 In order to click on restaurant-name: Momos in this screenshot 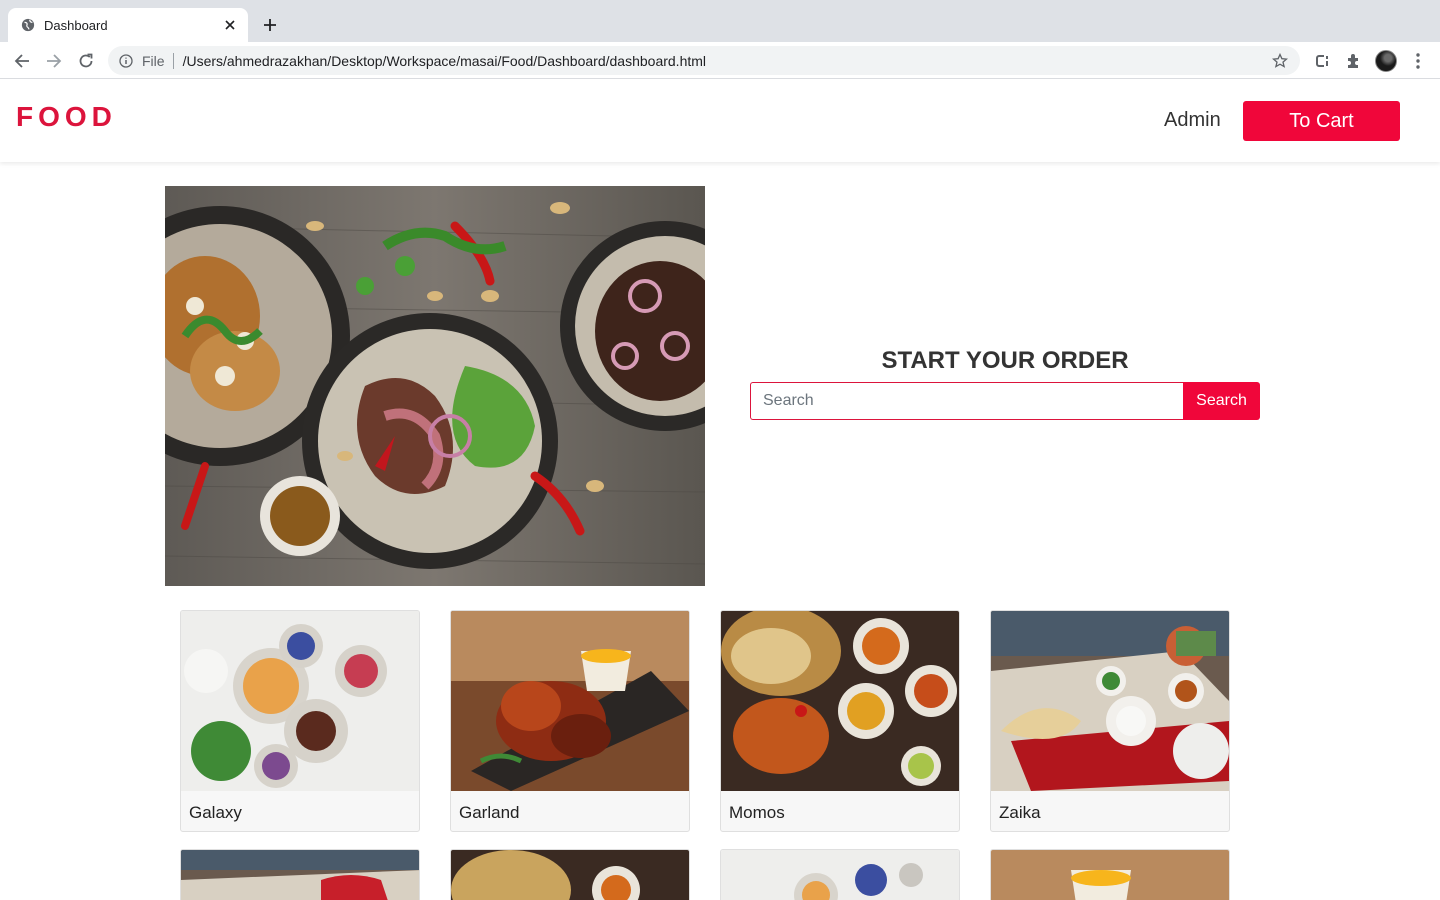, I will do `click(757, 812)`.